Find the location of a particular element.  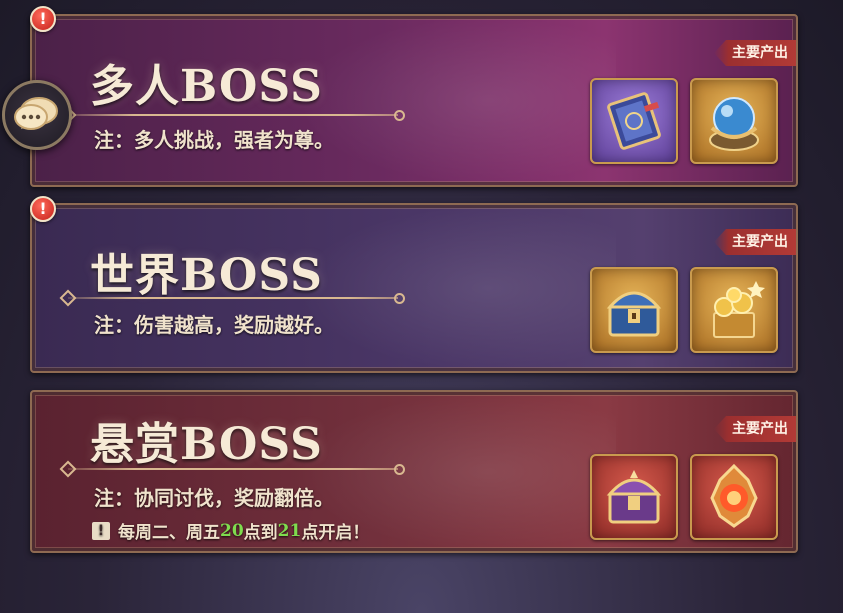

gold-pile-icon is located at coordinates (739, 309).